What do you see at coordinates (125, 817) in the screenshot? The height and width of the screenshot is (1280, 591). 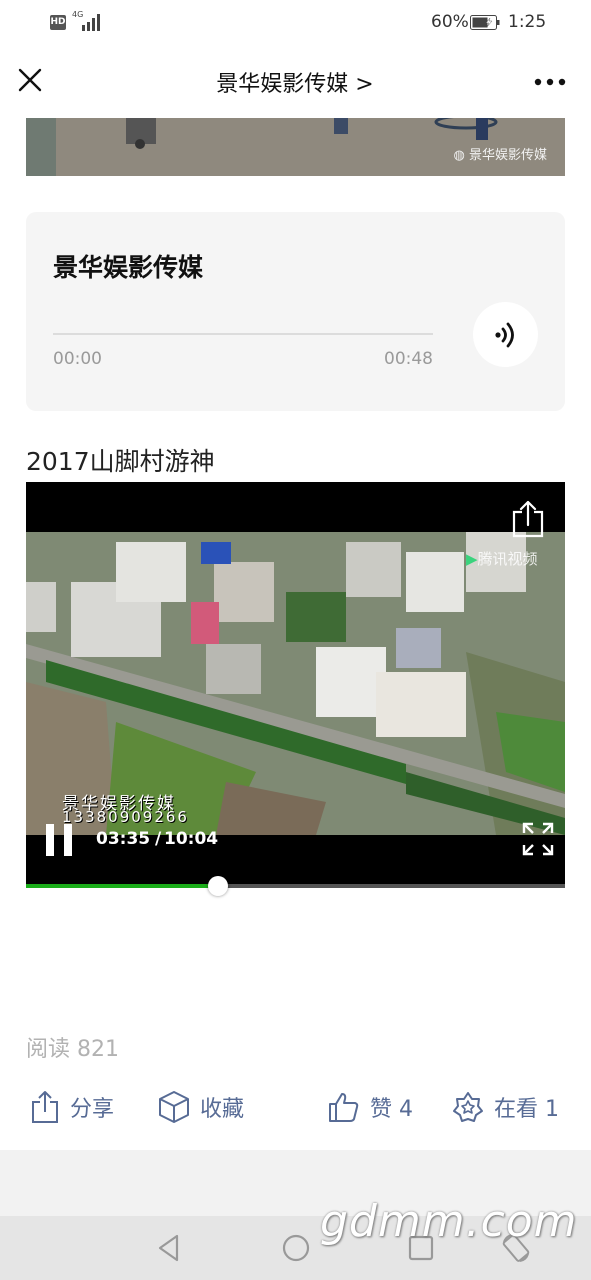 I see `video-watermark-phone: 13380909266` at bounding box center [125, 817].